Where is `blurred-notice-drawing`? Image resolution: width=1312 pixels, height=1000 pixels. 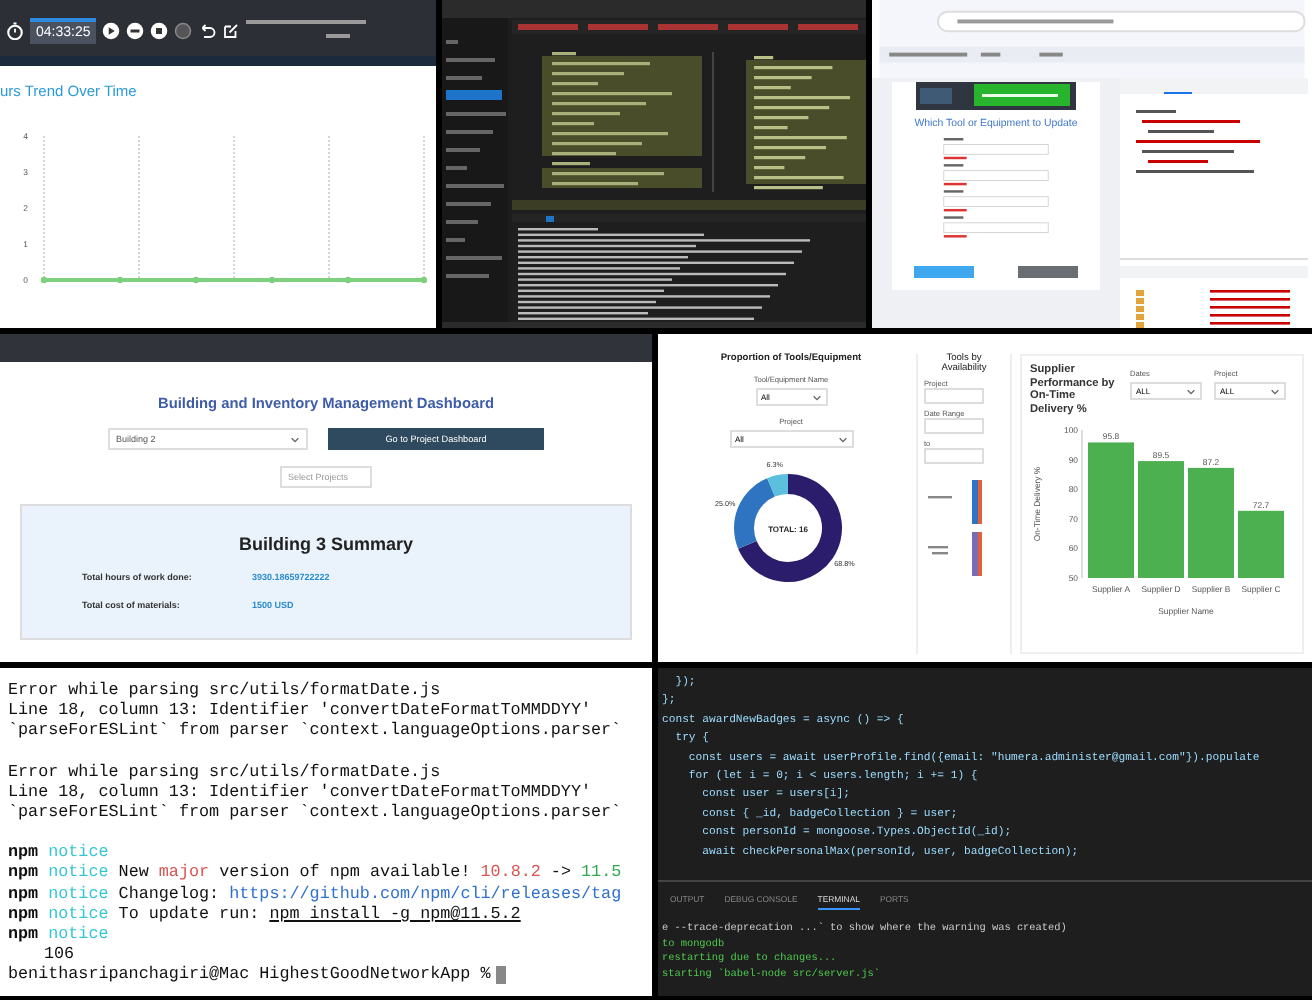 blurred-notice-drawing is located at coordinates (306, 30).